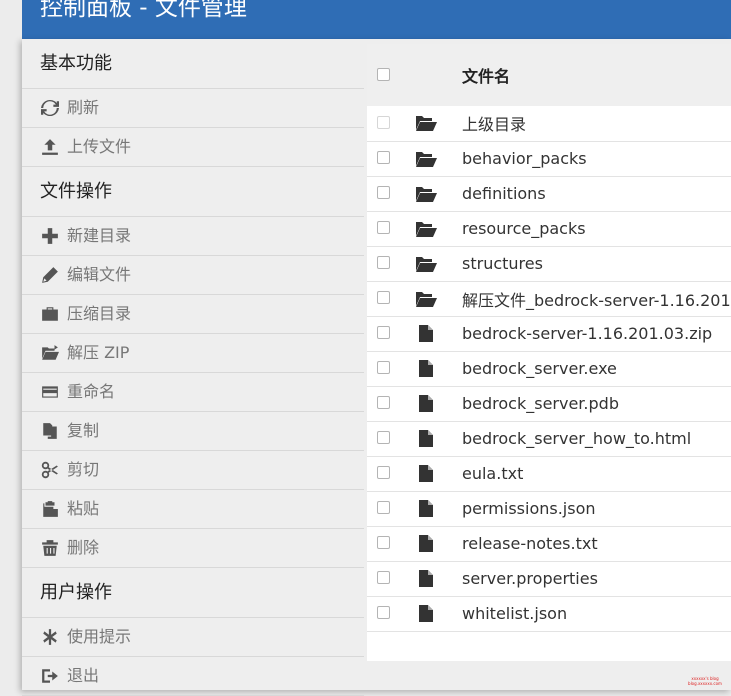 This screenshot has width=731, height=696. Describe the element at coordinates (193, 392) in the screenshot. I see `sidebar-item: 重命名` at that location.